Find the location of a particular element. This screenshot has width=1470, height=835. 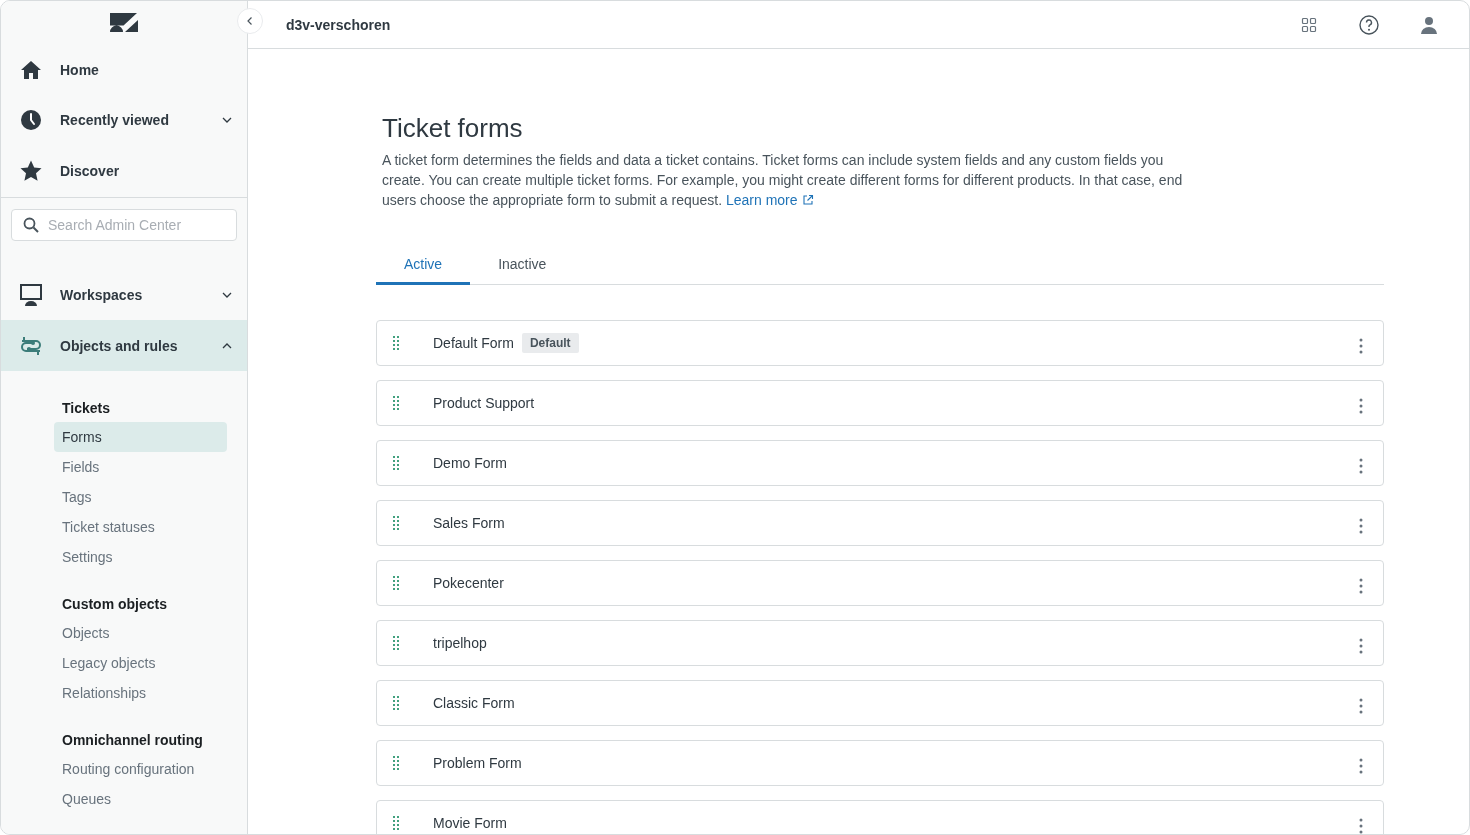

learn-more-link: Learn more is located at coordinates (769, 200).